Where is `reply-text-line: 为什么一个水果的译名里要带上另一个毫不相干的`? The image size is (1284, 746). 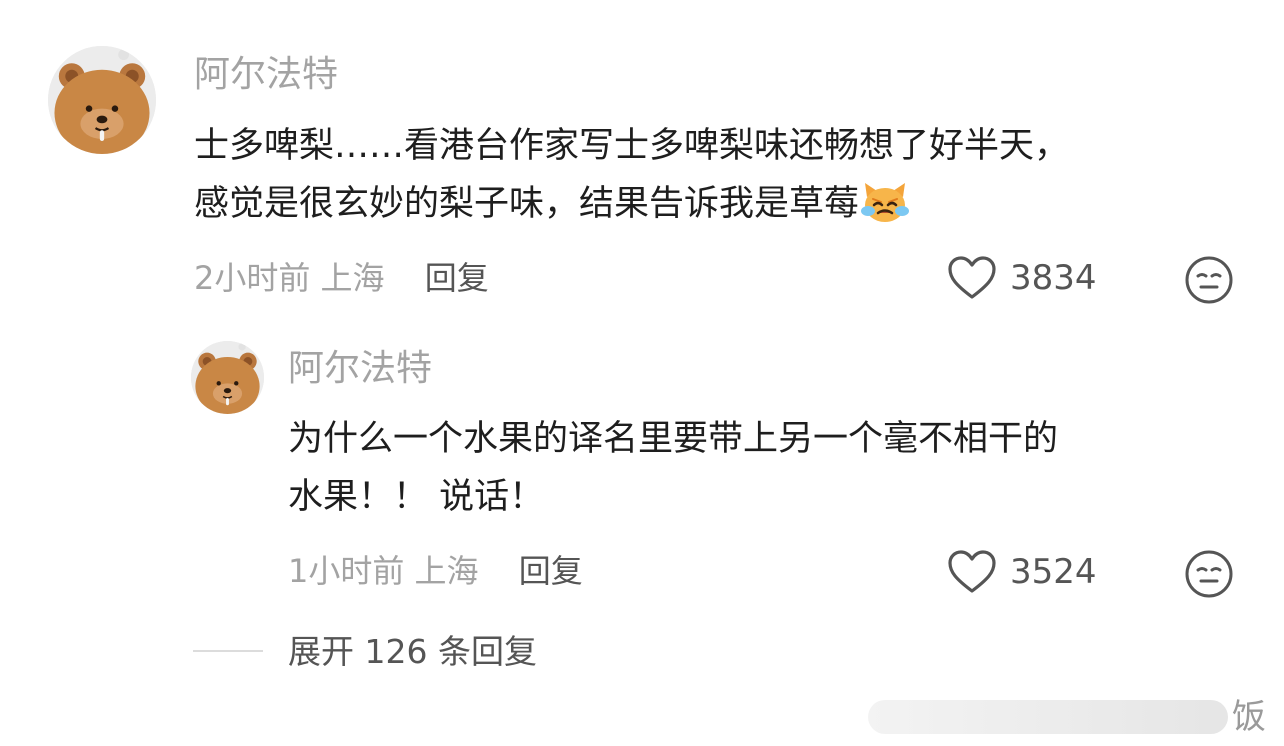
reply-text-line: 为什么一个水果的译名里要带上另一个毫不相干的 is located at coordinates (673, 439).